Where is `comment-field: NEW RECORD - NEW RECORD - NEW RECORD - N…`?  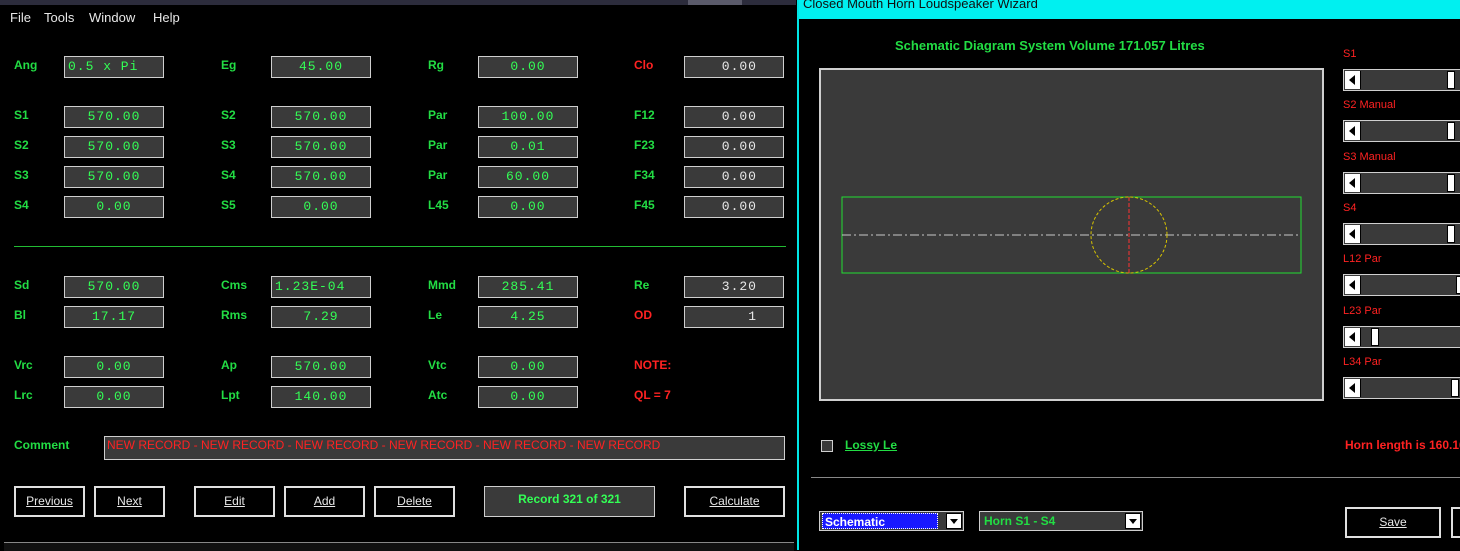 comment-field: NEW RECORD - NEW RECORD - NEW RECORD - N… is located at coordinates (444, 448).